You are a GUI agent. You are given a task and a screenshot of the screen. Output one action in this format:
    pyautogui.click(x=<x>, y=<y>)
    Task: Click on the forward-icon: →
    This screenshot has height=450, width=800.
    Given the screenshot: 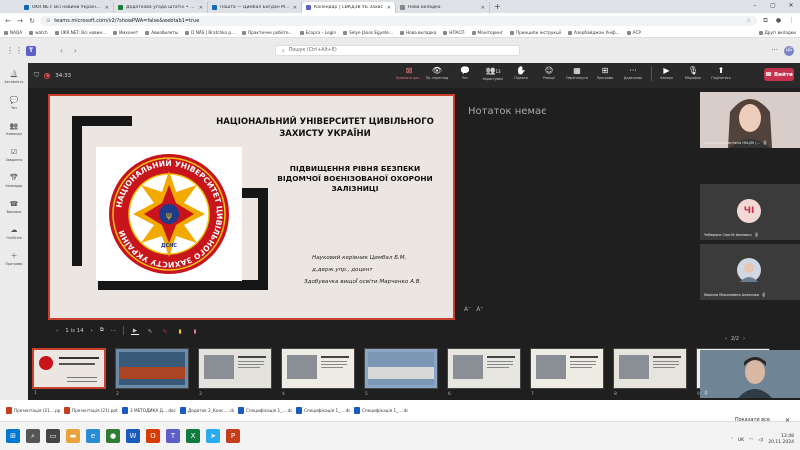 What is the action you would take?
    pyautogui.click(x=20, y=21)
    